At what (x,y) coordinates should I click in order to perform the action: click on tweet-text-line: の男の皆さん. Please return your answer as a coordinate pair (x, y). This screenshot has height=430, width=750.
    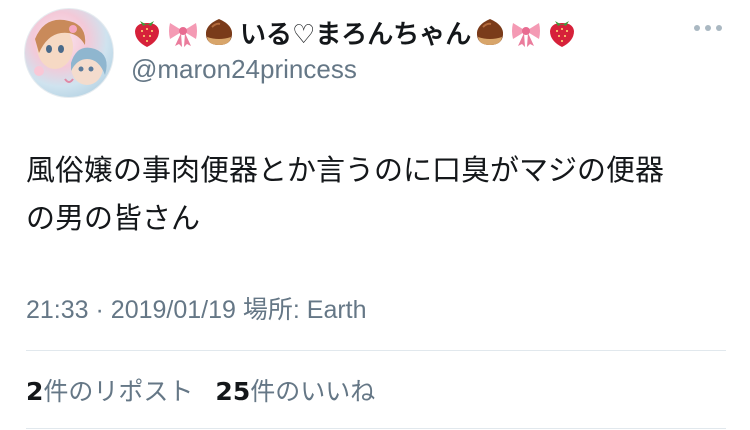
    Looking at the image, I should click on (113, 218).